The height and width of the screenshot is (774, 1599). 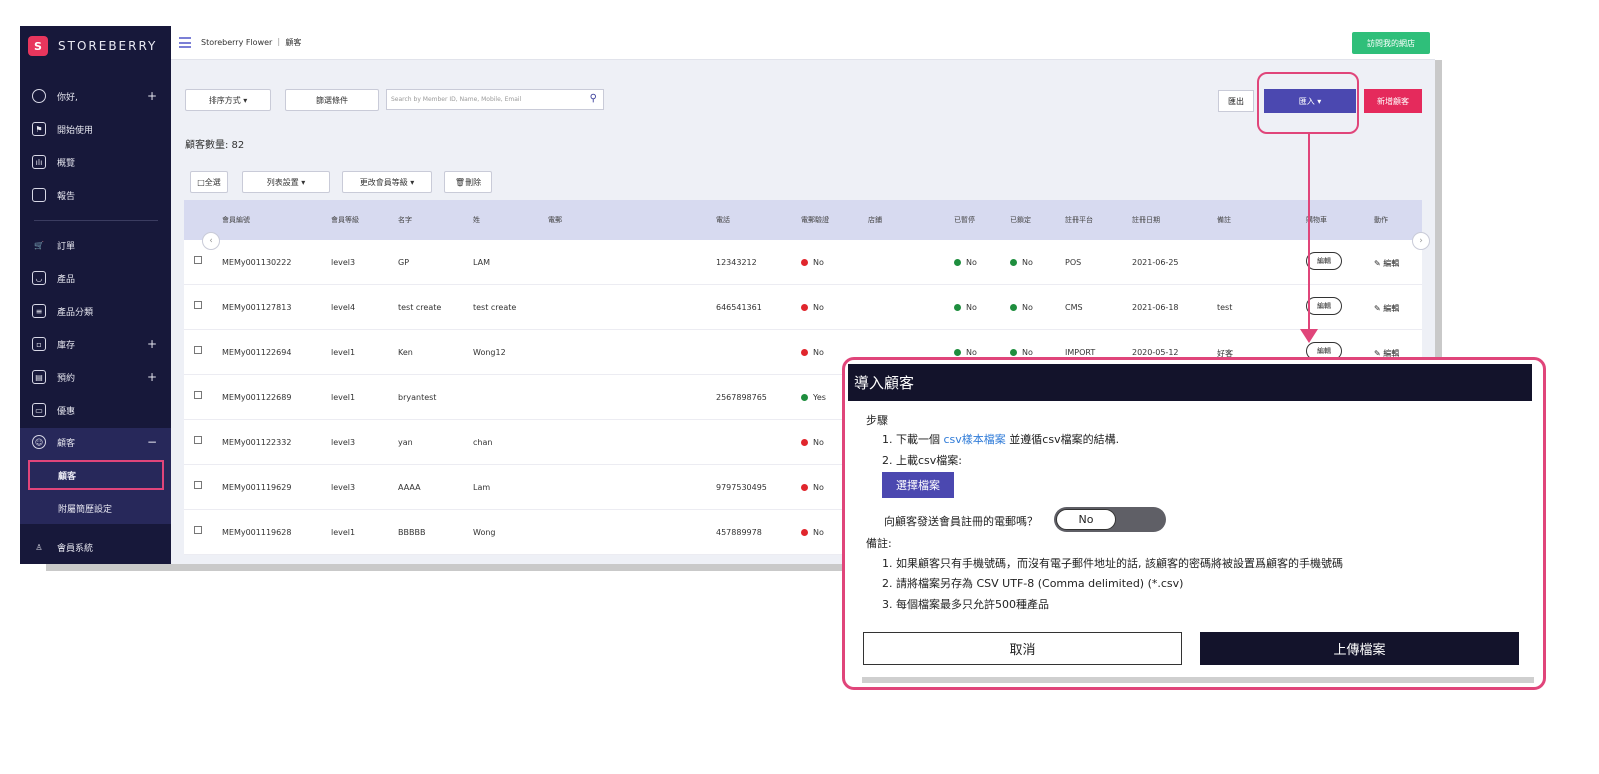 What do you see at coordinates (405, 220) in the screenshot?
I see `col-first-name: 名字` at bounding box center [405, 220].